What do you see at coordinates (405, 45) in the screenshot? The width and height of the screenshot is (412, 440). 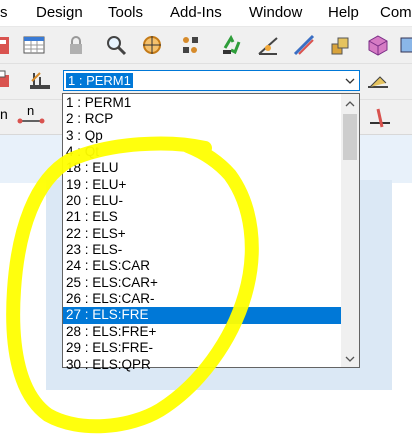 I see `structure-icon` at bounding box center [405, 45].